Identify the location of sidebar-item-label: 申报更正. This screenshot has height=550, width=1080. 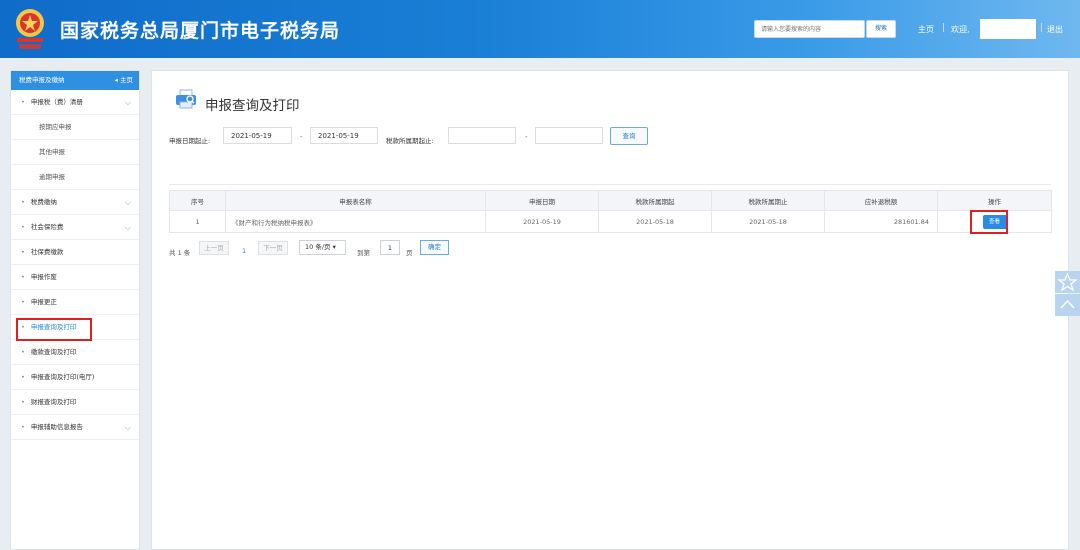
(43, 302).